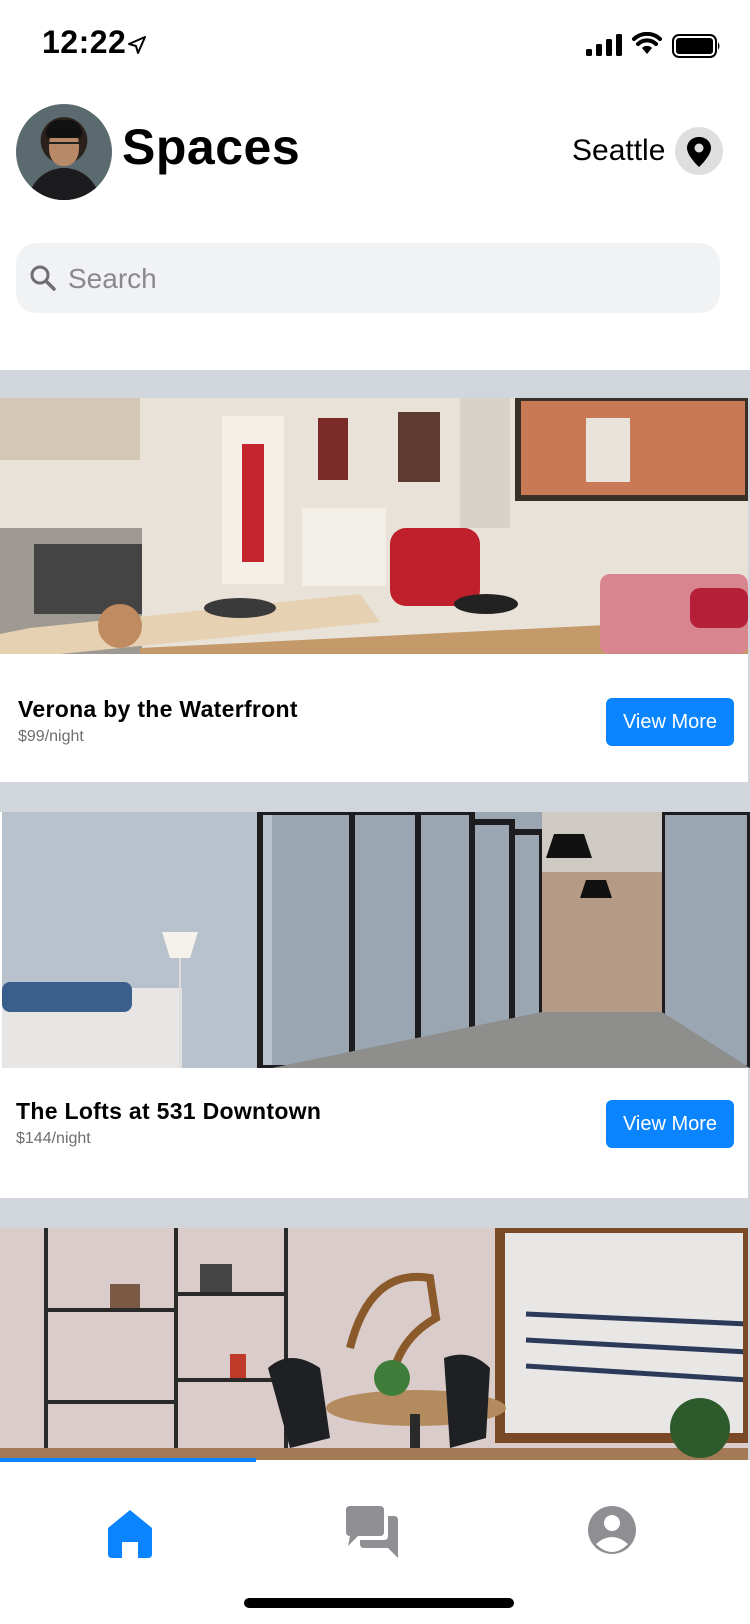  What do you see at coordinates (379, 1603) in the screenshot?
I see `home-indicator` at bounding box center [379, 1603].